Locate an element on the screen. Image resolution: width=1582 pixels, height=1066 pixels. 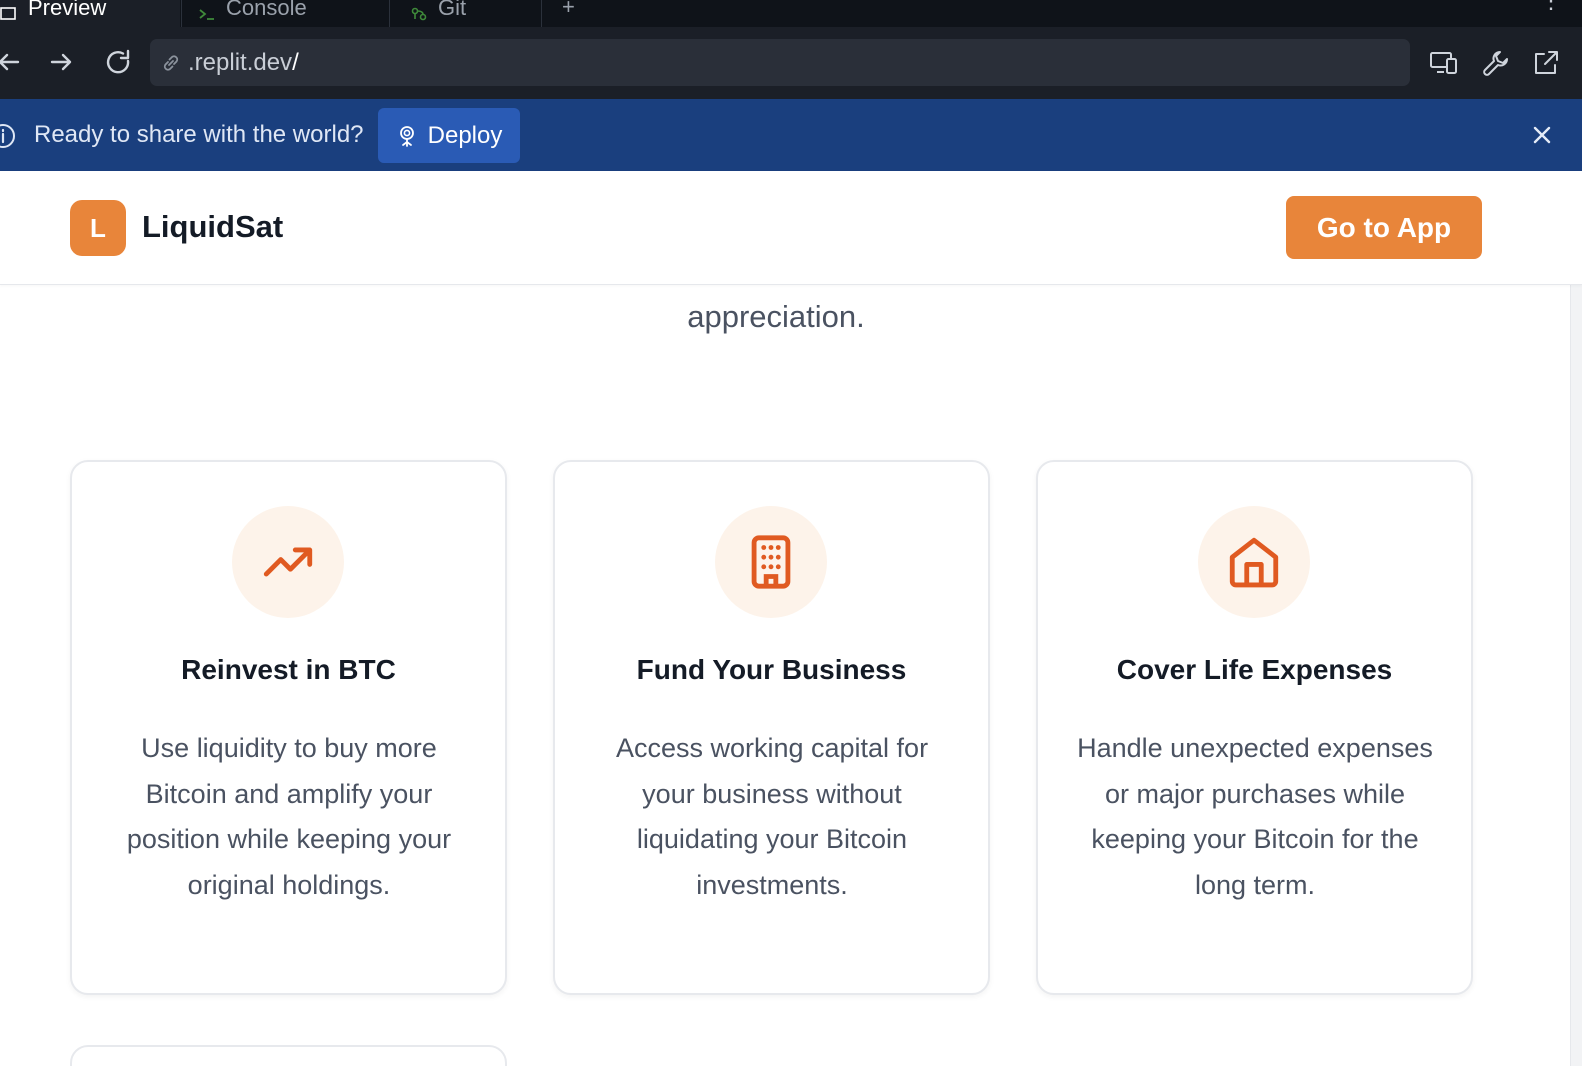
url-path: / is located at coordinates (295, 62).